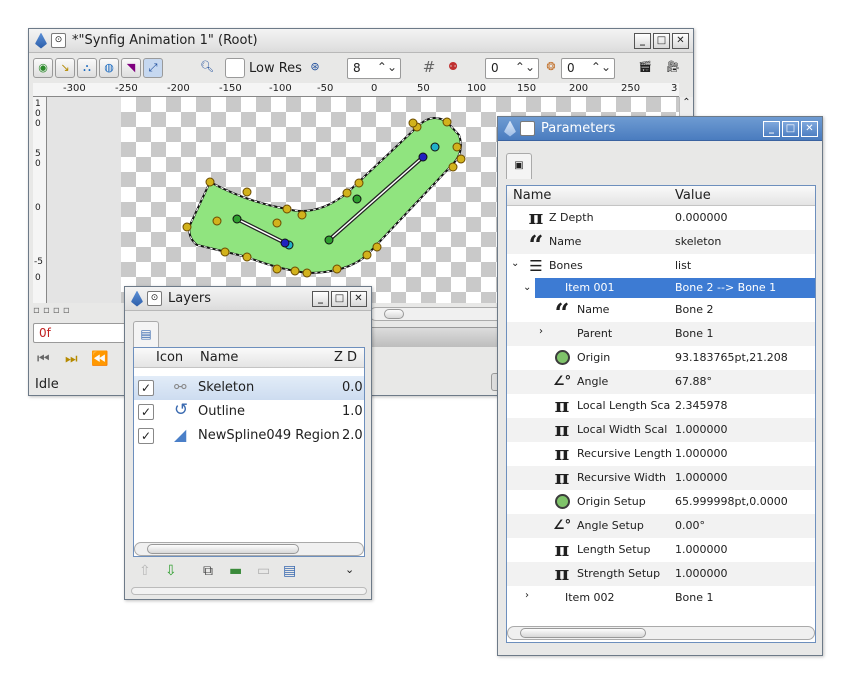 Image resolution: width=856 pixels, height=692 pixels. Describe the element at coordinates (645, 68) in the screenshot. I see `render-clapper-icon: 🎬︎` at that location.